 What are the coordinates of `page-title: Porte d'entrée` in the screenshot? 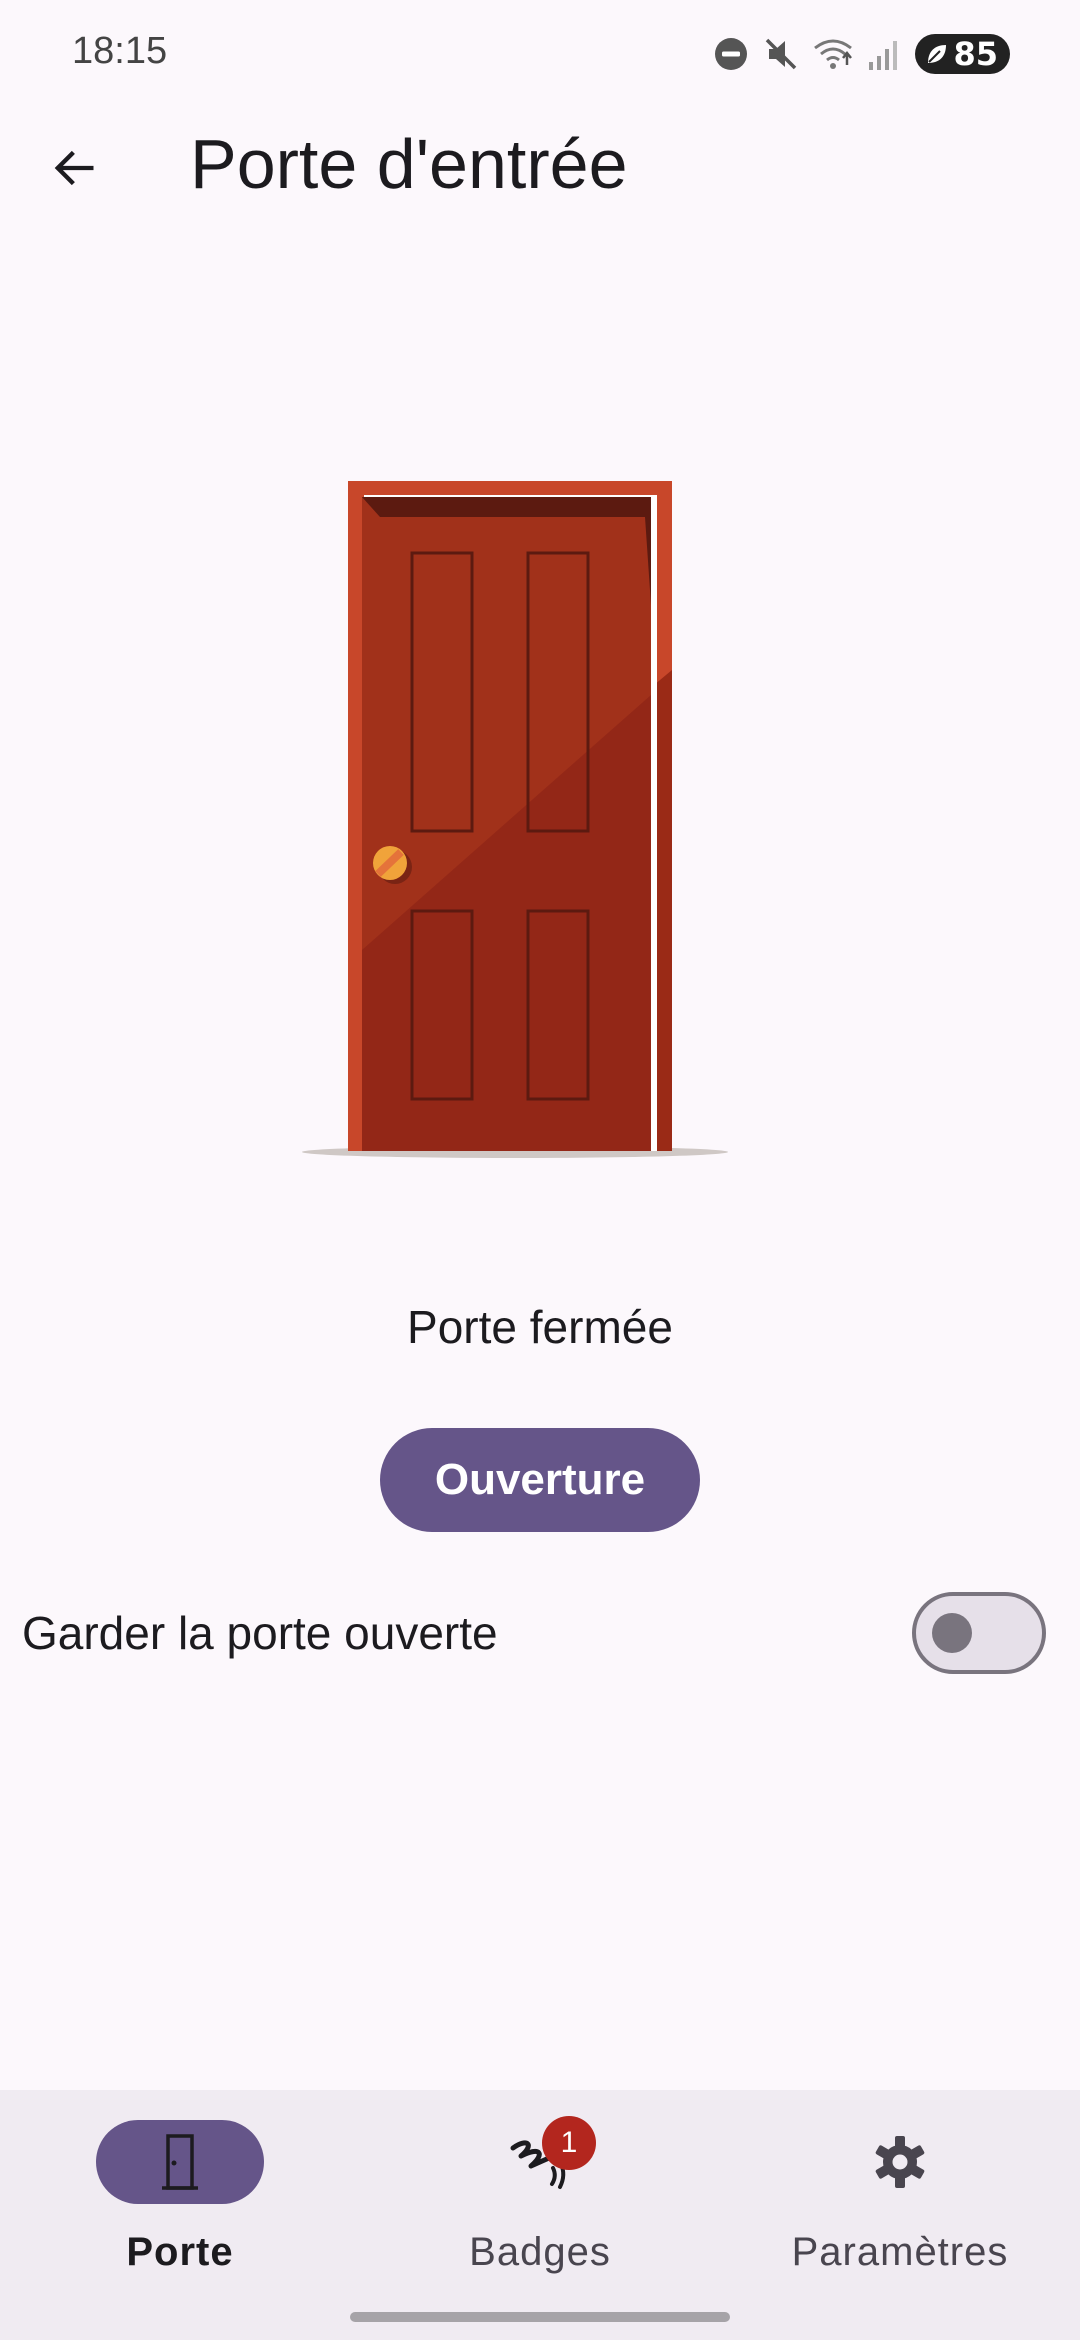 It's located at (409, 164).